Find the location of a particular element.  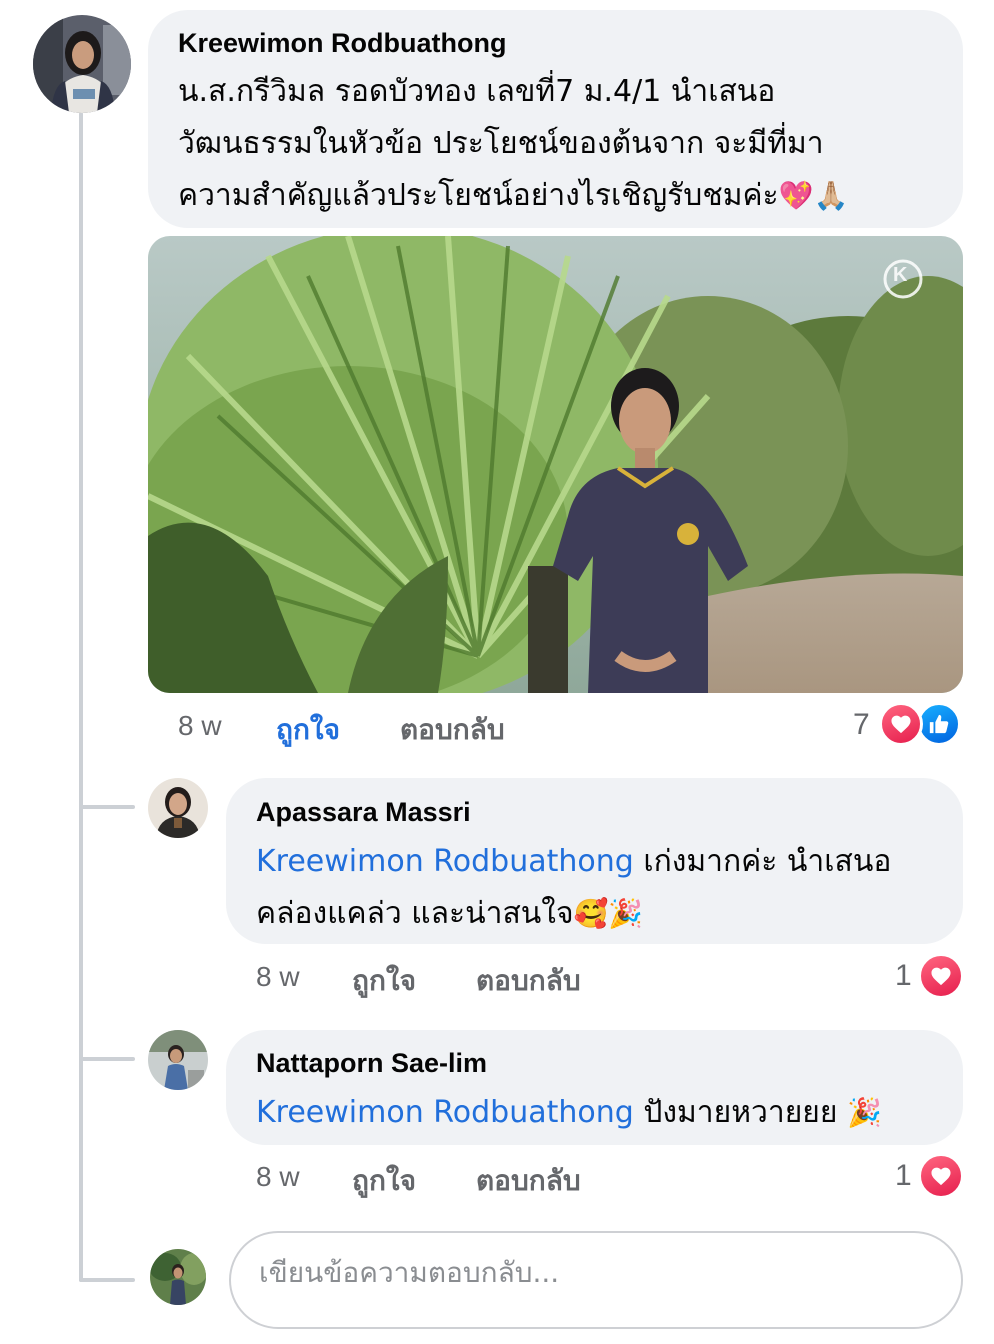

reply-text-1-part-1: เก่งมากค่ะ นำเสนอ is located at coordinates (762, 861).